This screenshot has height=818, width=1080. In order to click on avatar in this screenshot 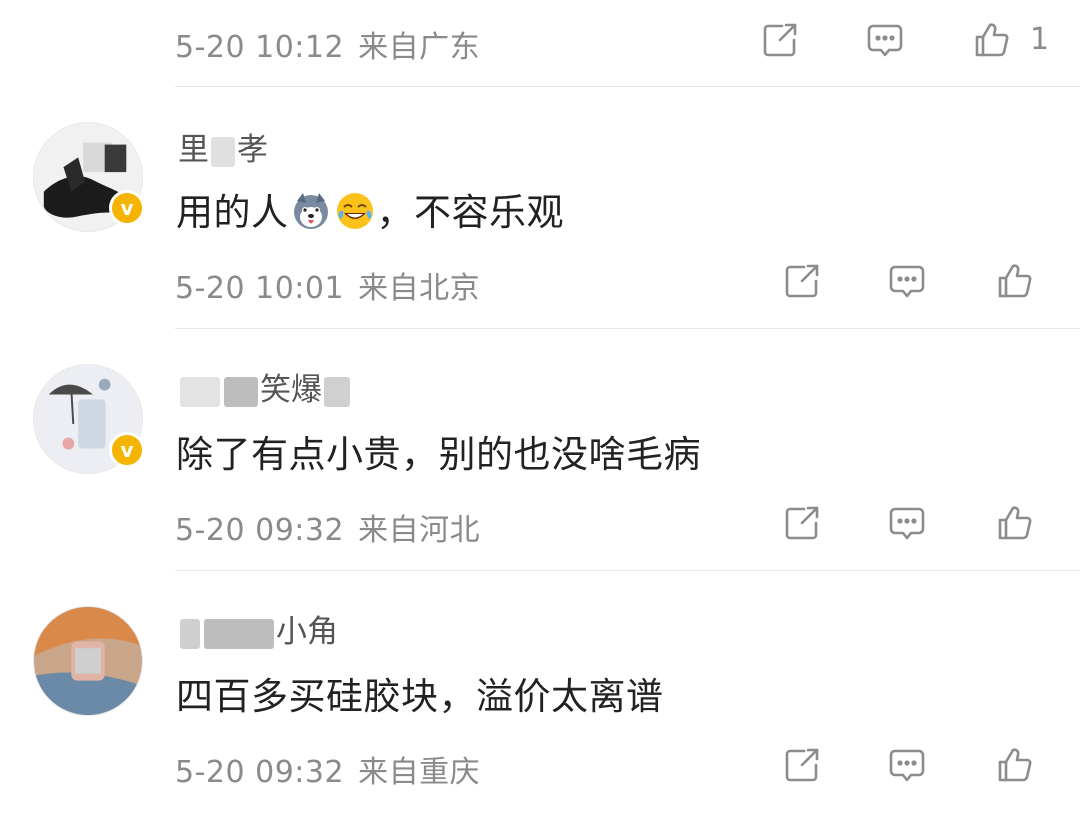, I will do `click(88, 661)`.